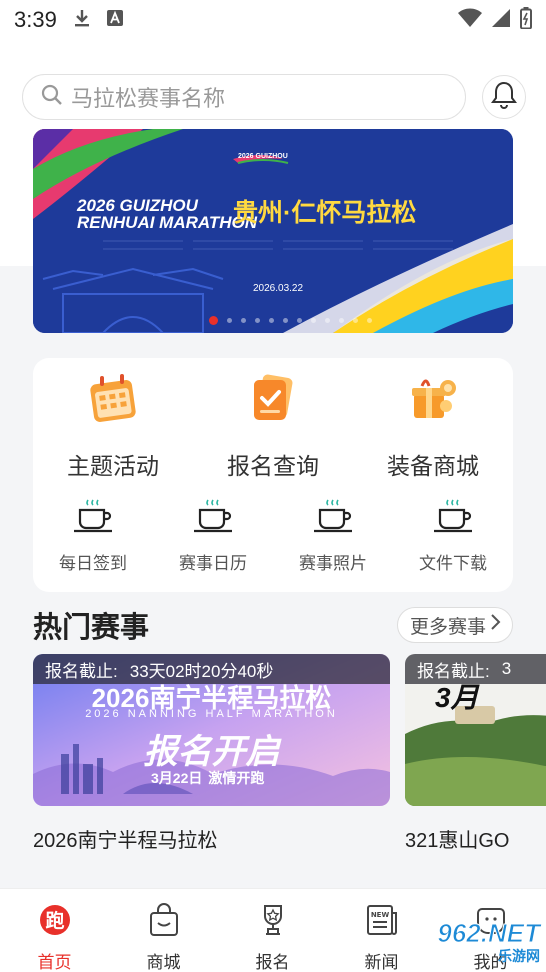 The width and height of the screenshot is (546, 972). I want to click on hot-events-header: 热门赛事 更多赛事, so click(273, 625).